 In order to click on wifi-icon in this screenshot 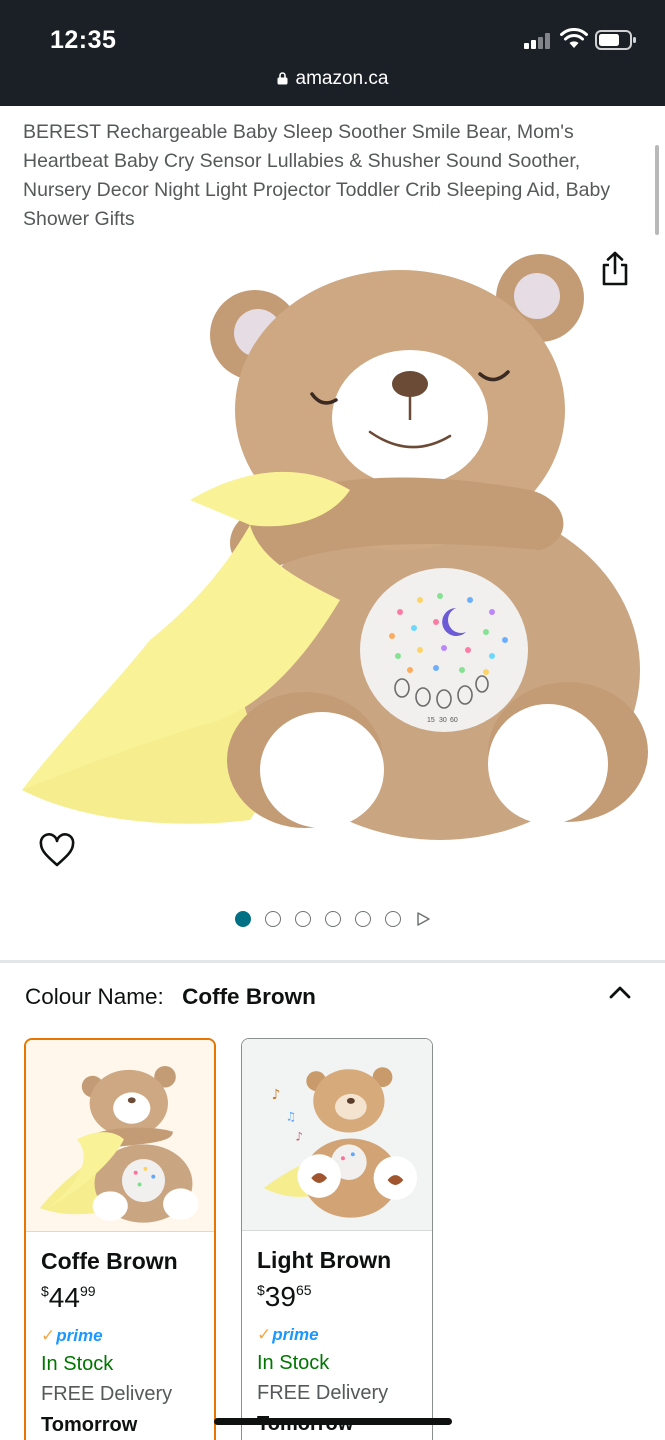, I will do `click(574, 38)`.